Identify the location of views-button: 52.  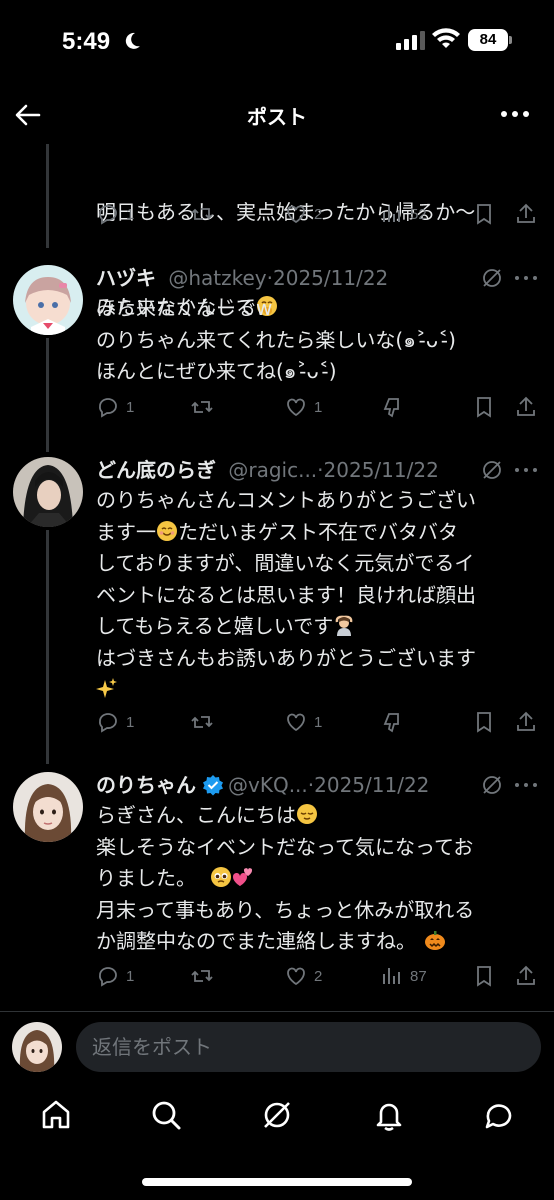
(403, 214).